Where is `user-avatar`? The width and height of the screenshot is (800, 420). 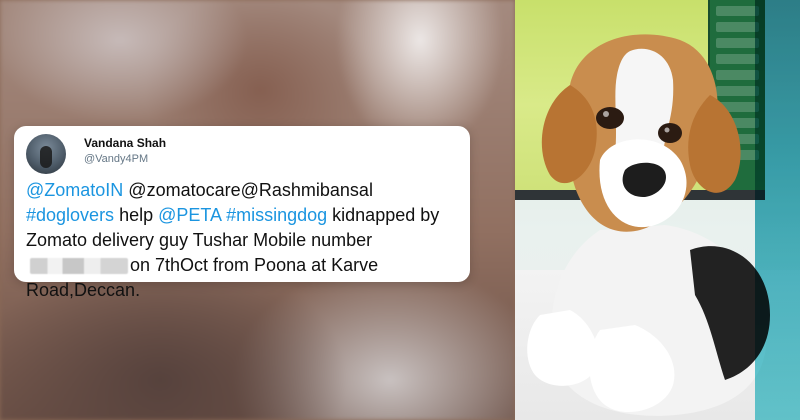 user-avatar is located at coordinates (46, 154).